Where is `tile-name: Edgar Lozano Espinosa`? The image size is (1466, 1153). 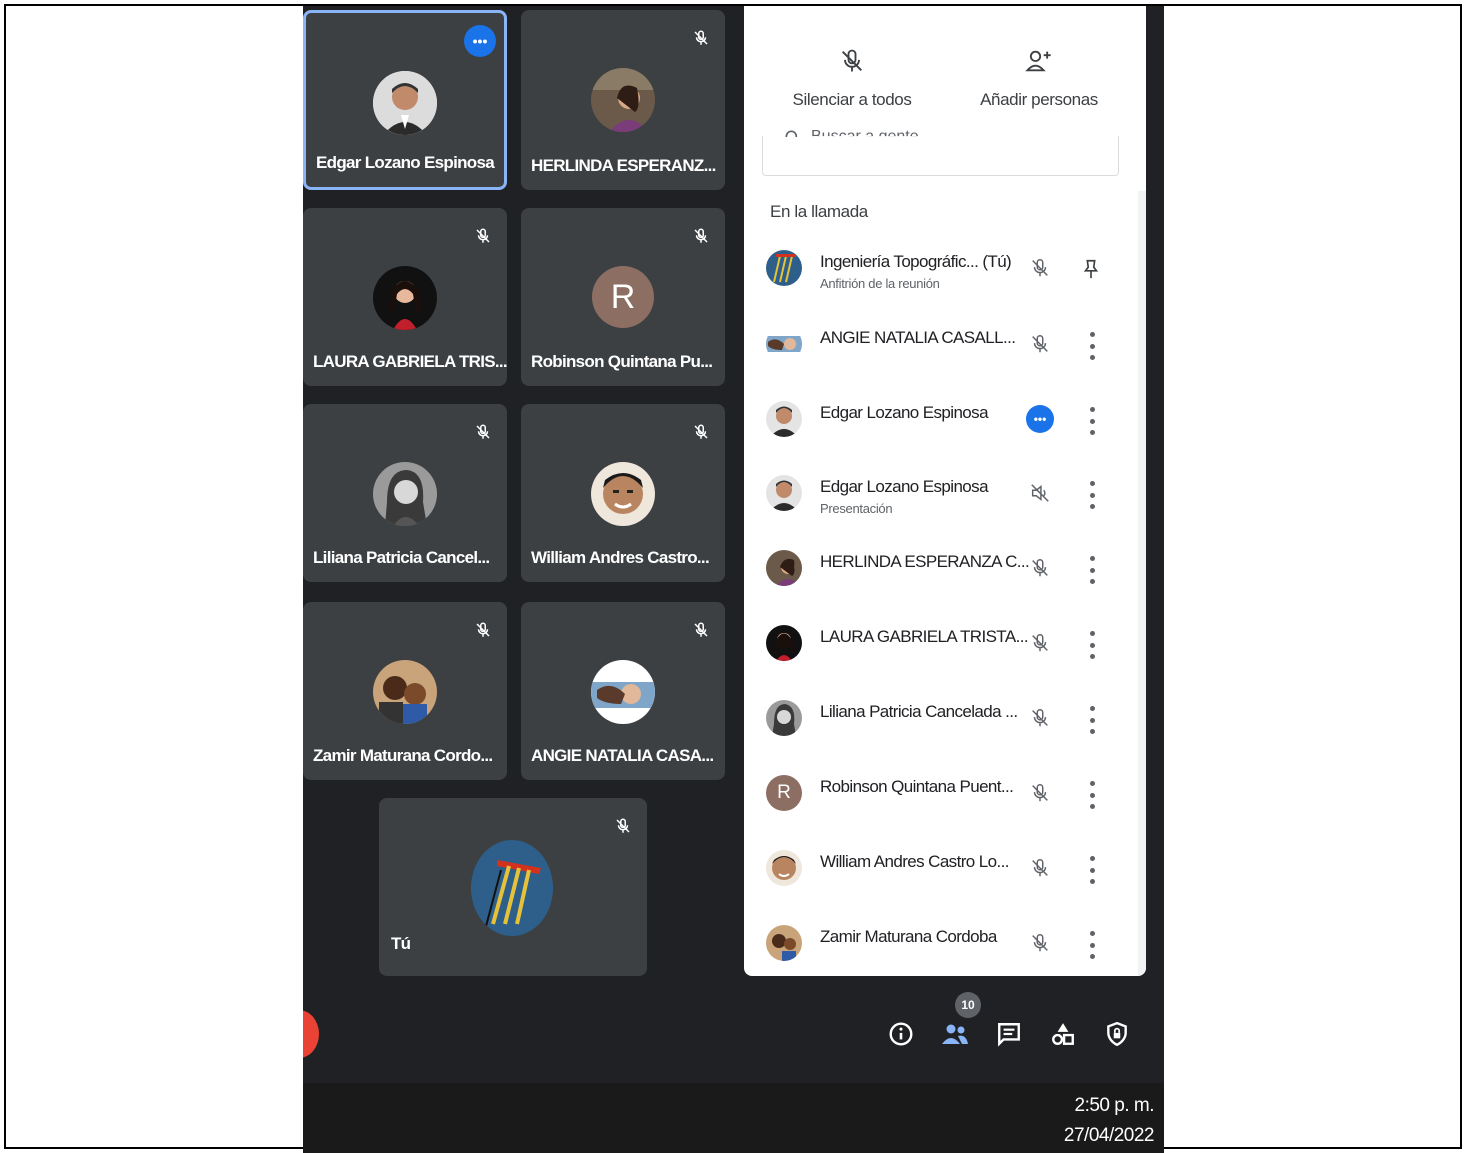
tile-name: Edgar Lozano Espinosa is located at coordinates (405, 162).